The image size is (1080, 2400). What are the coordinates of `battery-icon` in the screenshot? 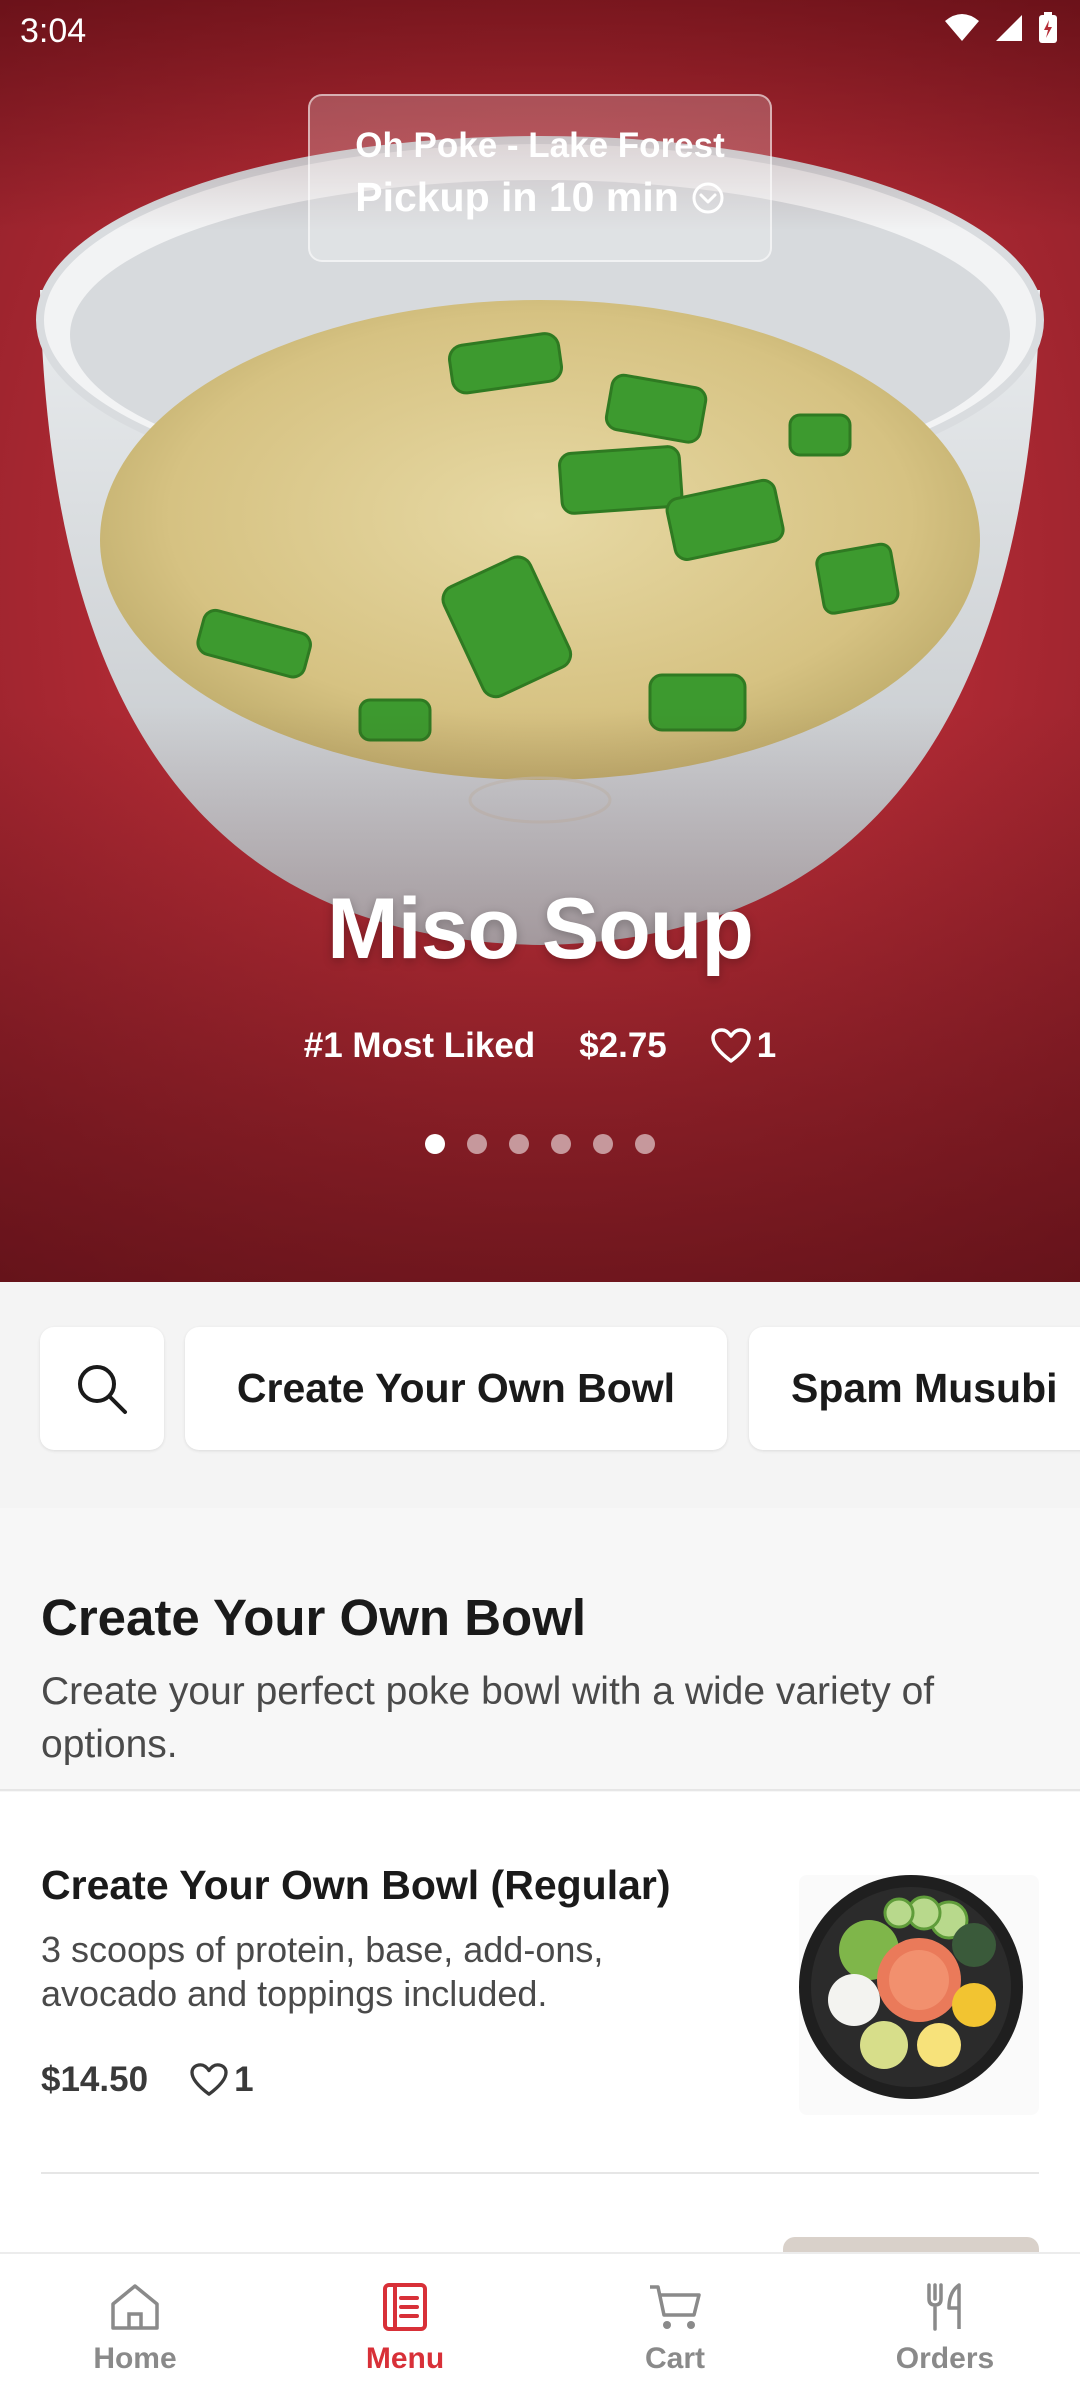 It's located at (1048, 27).